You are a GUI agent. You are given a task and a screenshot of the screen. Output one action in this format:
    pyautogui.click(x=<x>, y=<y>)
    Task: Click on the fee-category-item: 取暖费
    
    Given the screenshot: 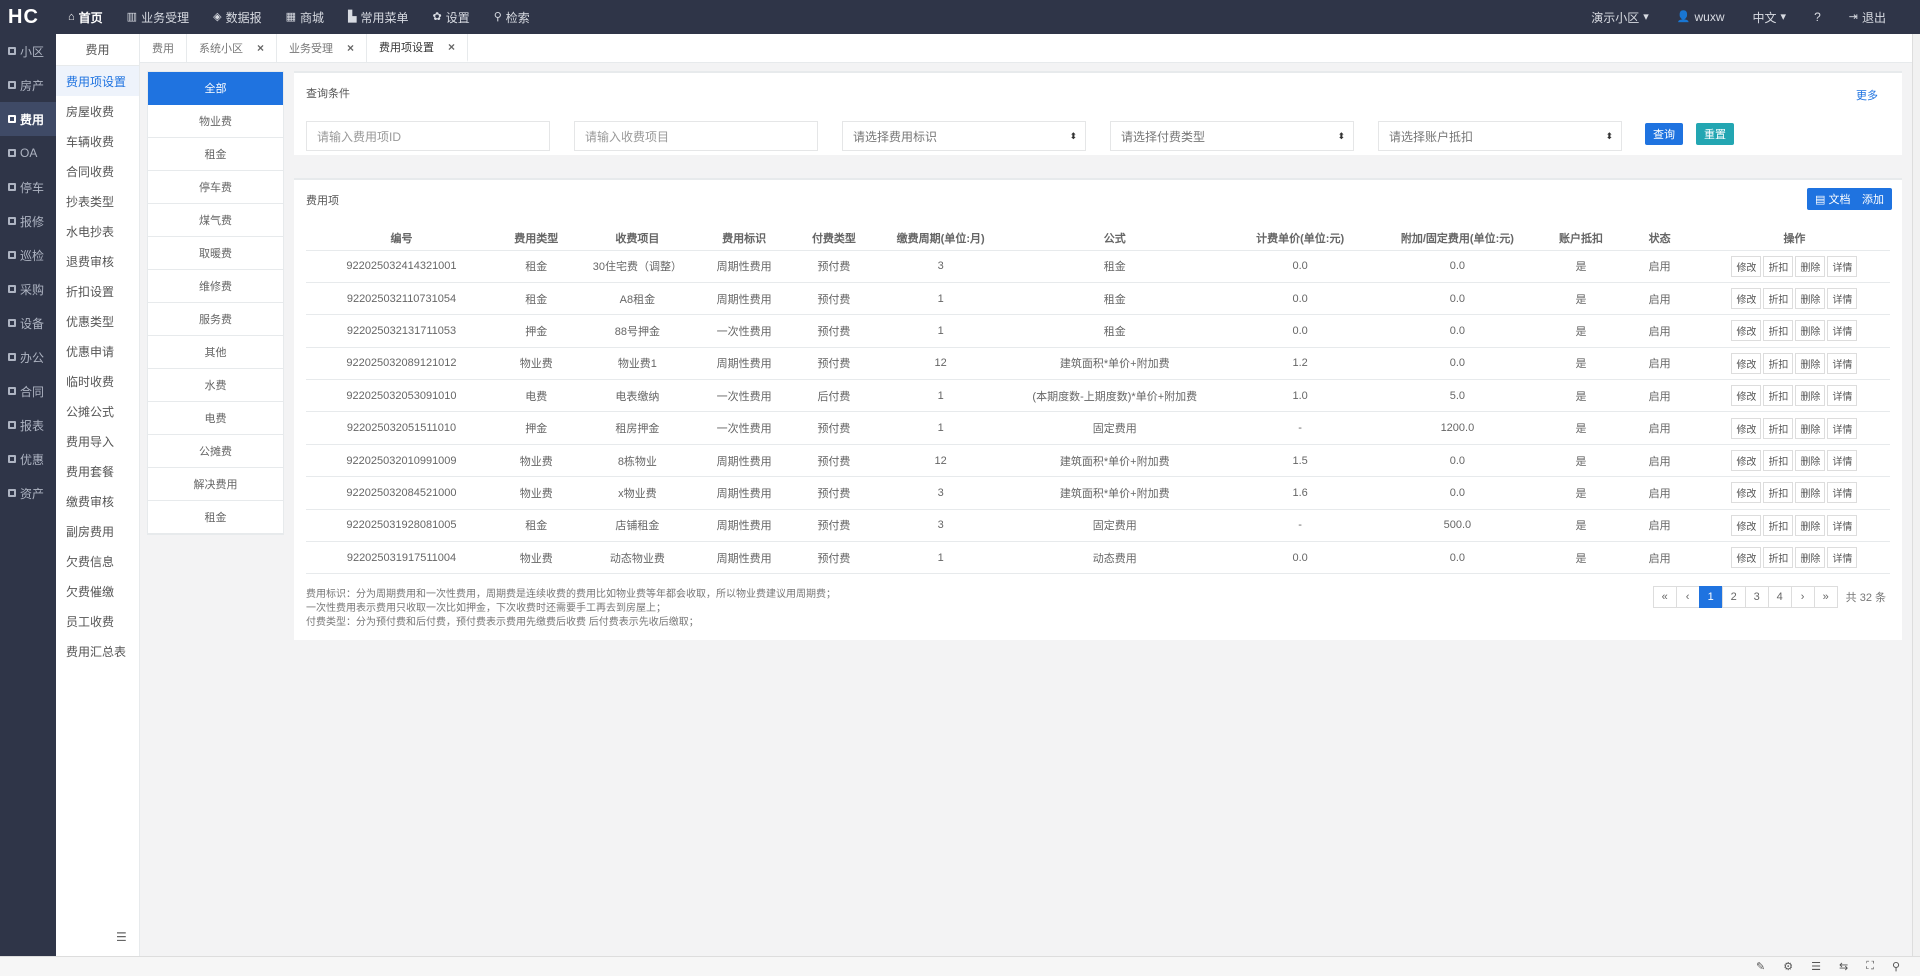 What is the action you would take?
    pyautogui.click(x=215, y=253)
    